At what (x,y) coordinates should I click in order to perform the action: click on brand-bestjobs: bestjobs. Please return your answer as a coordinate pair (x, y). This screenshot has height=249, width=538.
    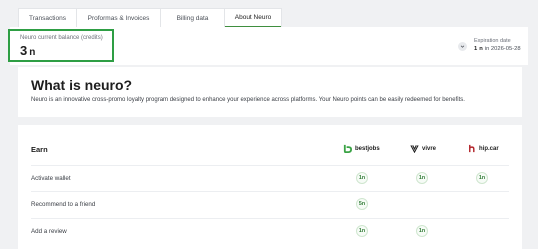
    Looking at the image, I should click on (361, 148).